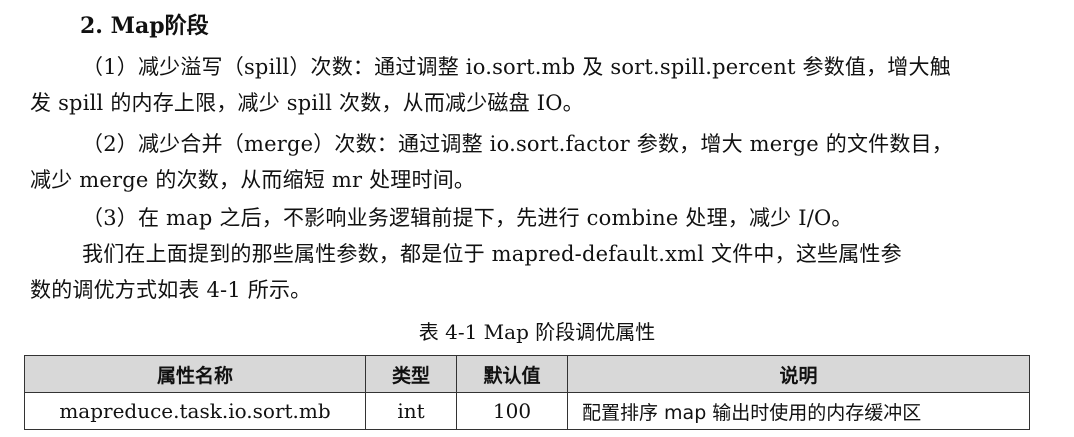 The height and width of the screenshot is (437, 1074). Describe the element at coordinates (512, 411) in the screenshot. I see `cell-default-value: 100` at that location.